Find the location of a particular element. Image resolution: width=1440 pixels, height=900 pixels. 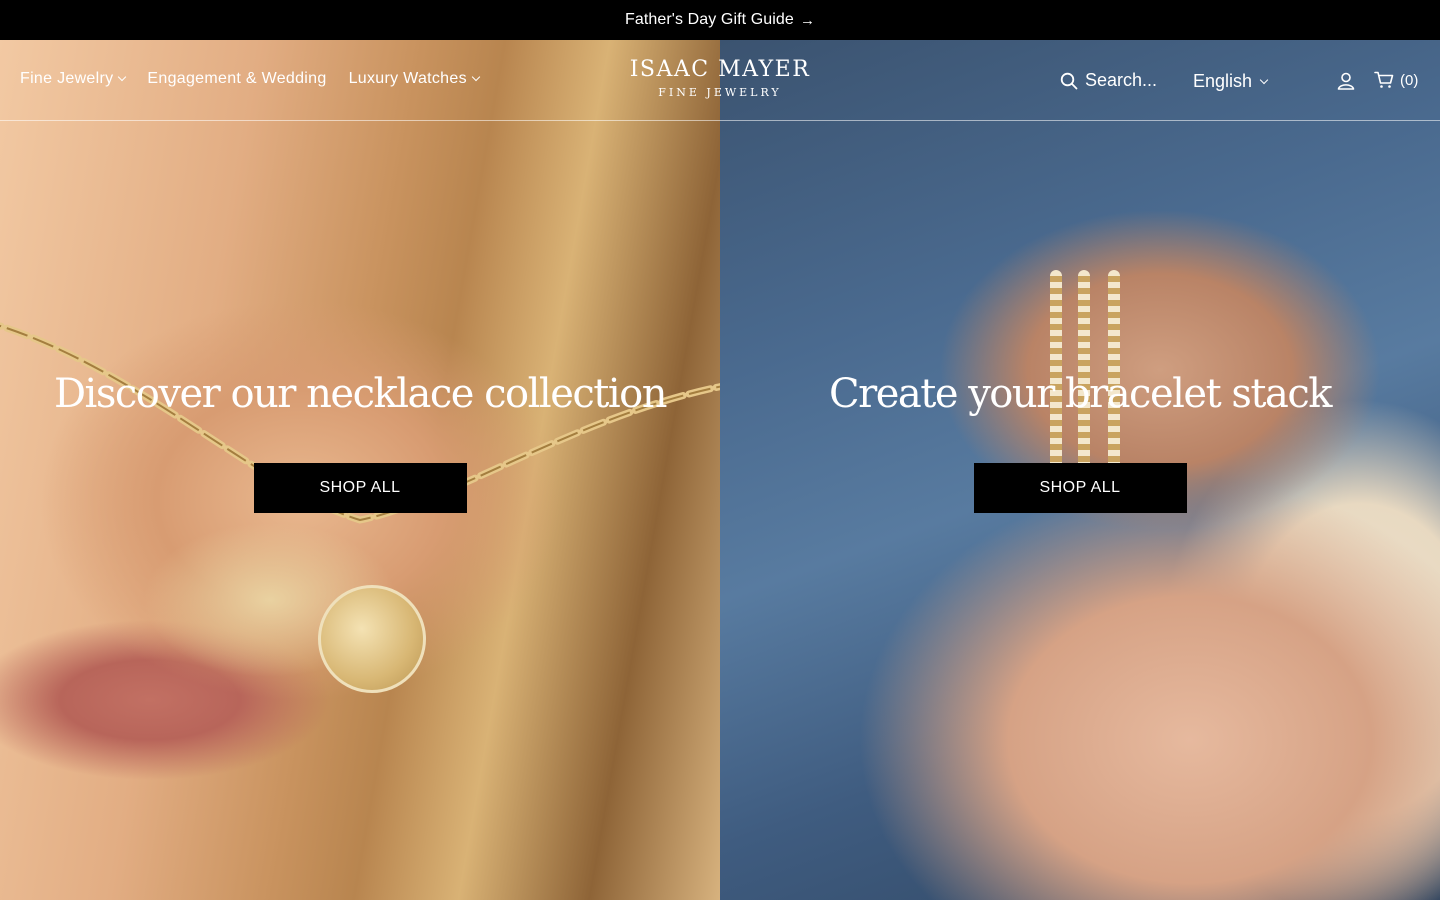

cart-icon is located at coordinates (1384, 79).